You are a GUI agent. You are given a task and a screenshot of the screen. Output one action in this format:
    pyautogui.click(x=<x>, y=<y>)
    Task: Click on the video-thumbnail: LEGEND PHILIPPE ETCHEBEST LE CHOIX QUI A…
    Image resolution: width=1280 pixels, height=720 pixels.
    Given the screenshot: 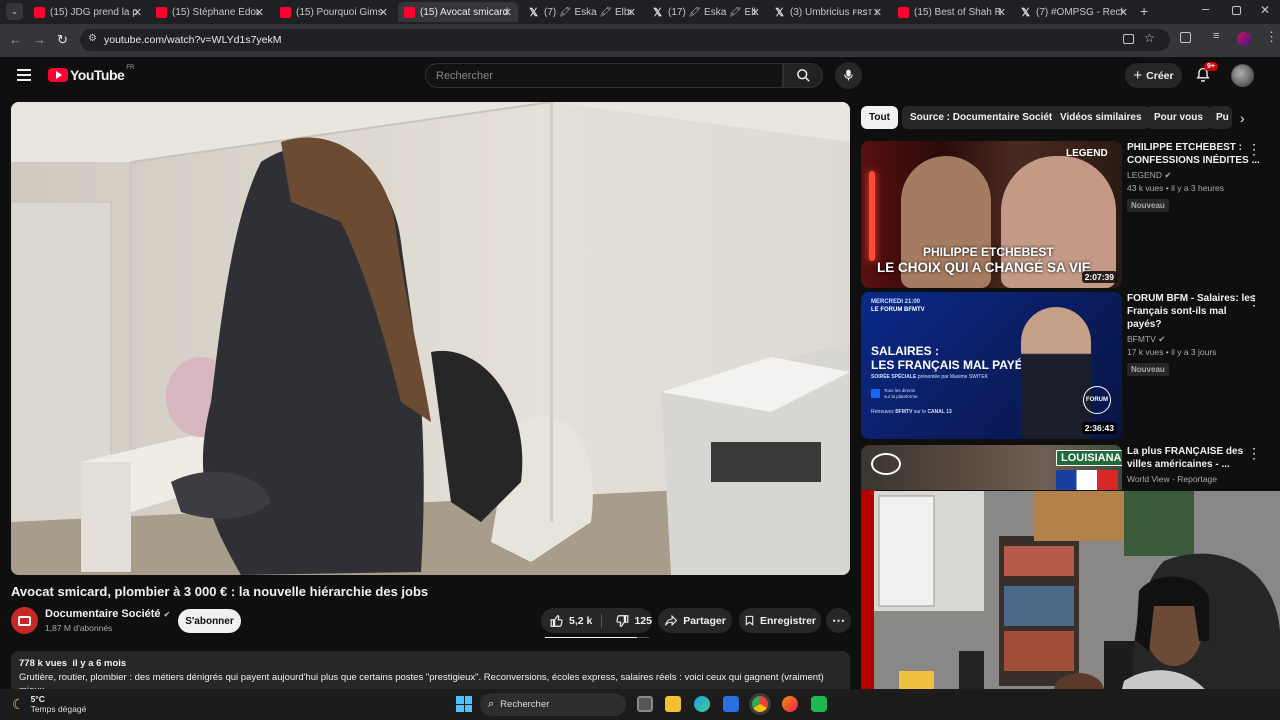 What is the action you would take?
    pyautogui.click(x=991, y=214)
    